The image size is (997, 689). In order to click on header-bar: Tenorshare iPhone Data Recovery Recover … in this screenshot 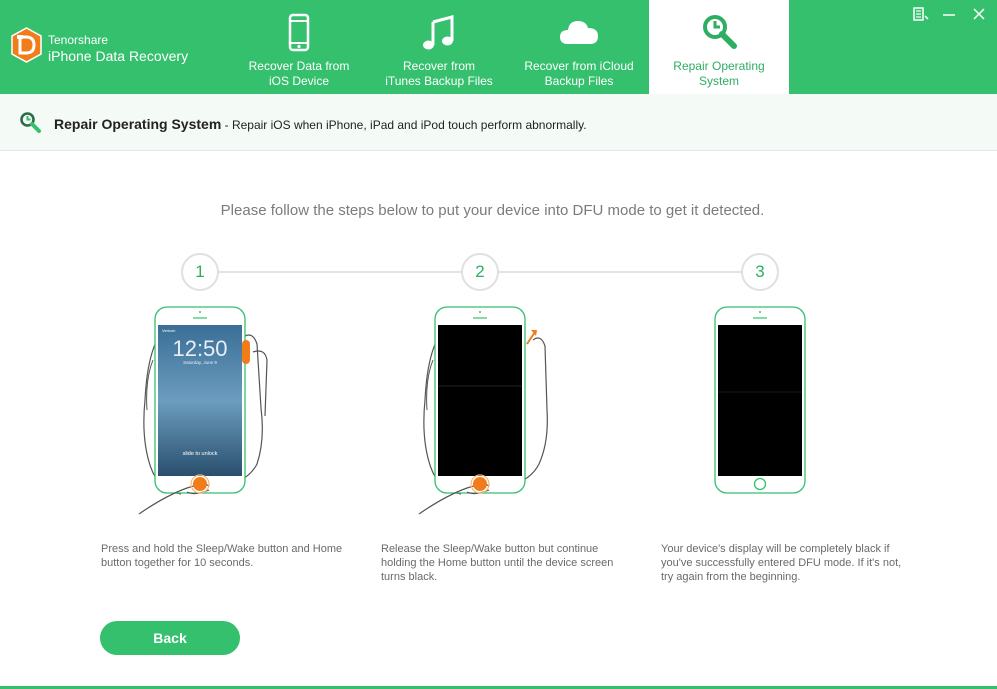, I will do `click(498, 47)`.